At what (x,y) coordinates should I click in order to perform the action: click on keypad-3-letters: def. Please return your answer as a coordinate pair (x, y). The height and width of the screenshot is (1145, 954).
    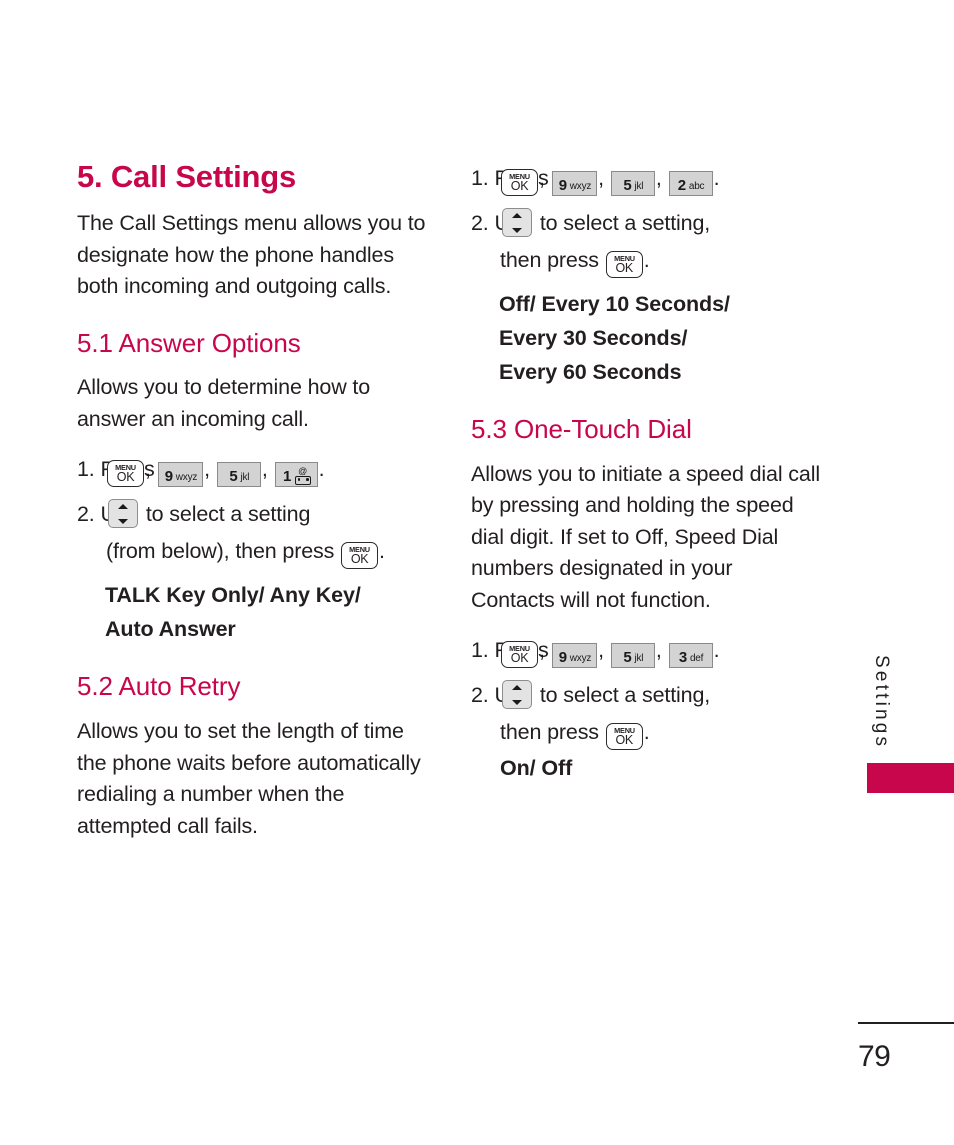
    Looking at the image, I should click on (696, 659).